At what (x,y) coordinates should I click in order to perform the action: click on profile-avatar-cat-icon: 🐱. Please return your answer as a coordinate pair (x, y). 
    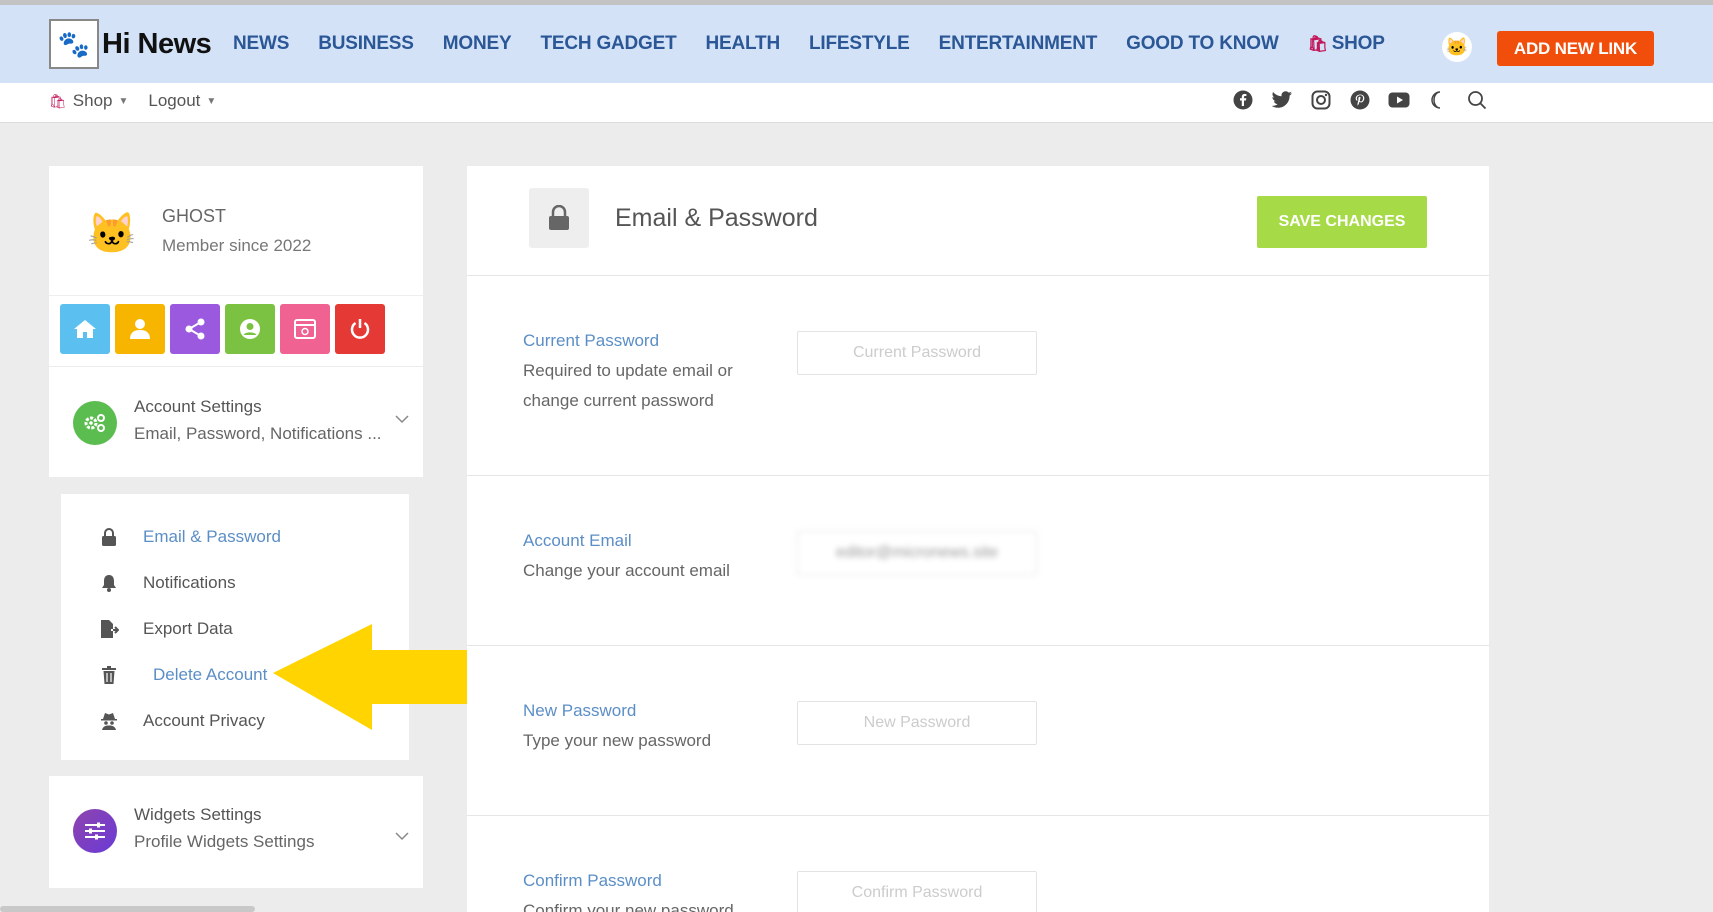
    Looking at the image, I should click on (112, 234).